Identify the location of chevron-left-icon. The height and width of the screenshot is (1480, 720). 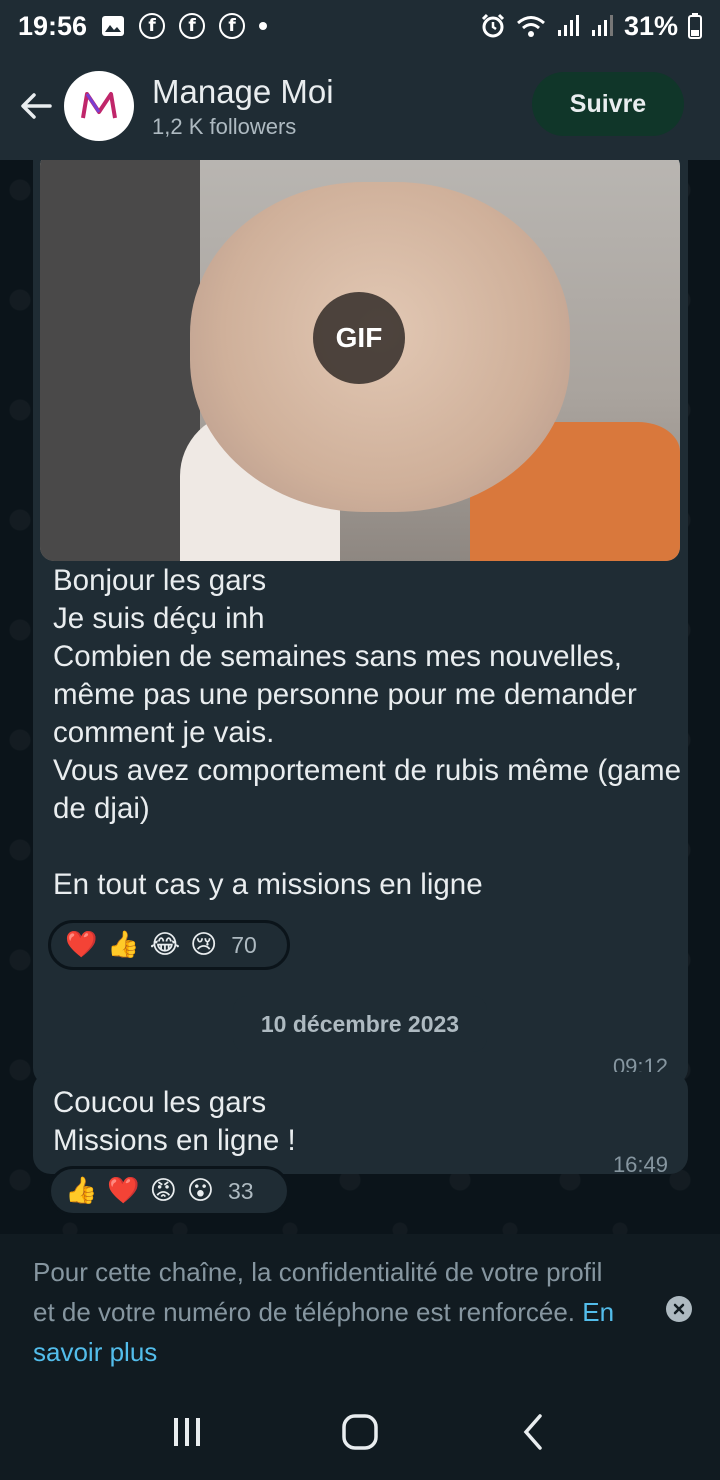
(533, 1432).